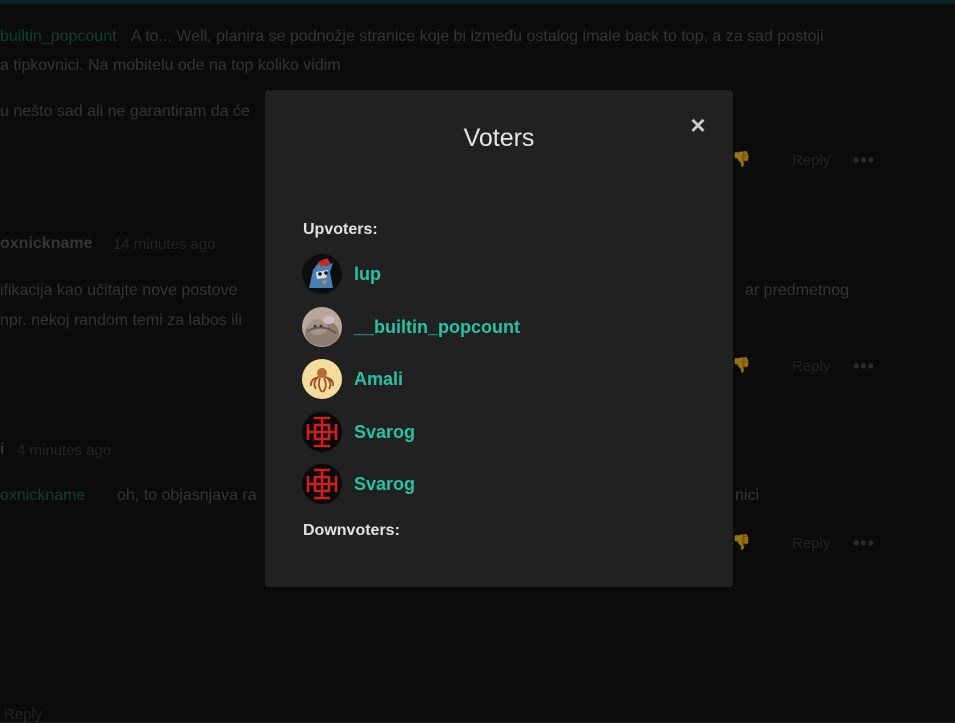 The image size is (955, 723). Describe the element at coordinates (351, 530) in the screenshot. I see `downvoters-heading: Downvoters:` at that location.